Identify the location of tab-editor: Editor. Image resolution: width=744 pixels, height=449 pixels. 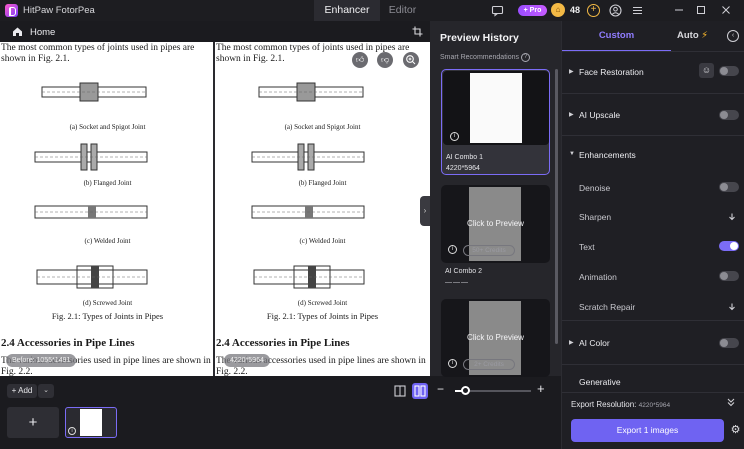
(402, 10).